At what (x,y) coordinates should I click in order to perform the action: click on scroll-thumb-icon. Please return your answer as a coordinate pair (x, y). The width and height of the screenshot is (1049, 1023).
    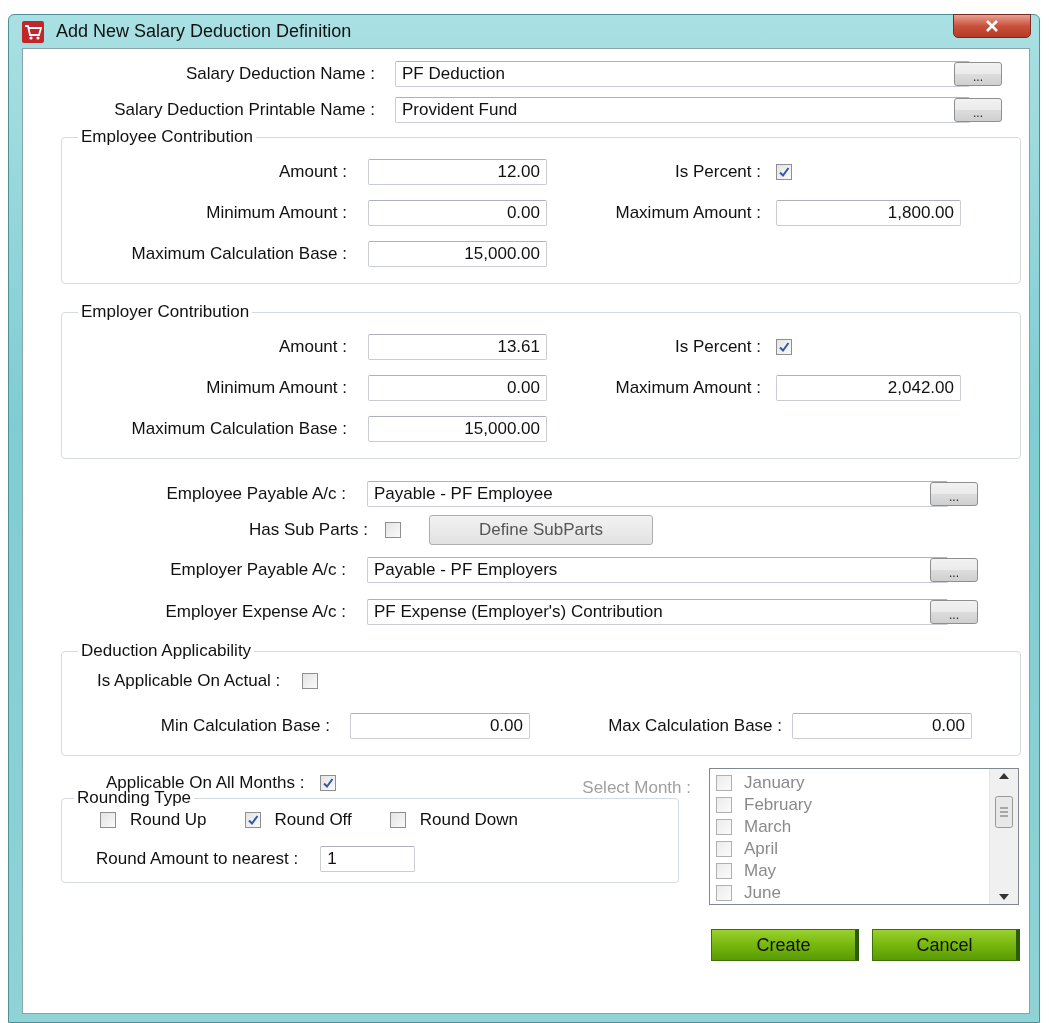
    Looking at the image, I should click on (1004, 811).